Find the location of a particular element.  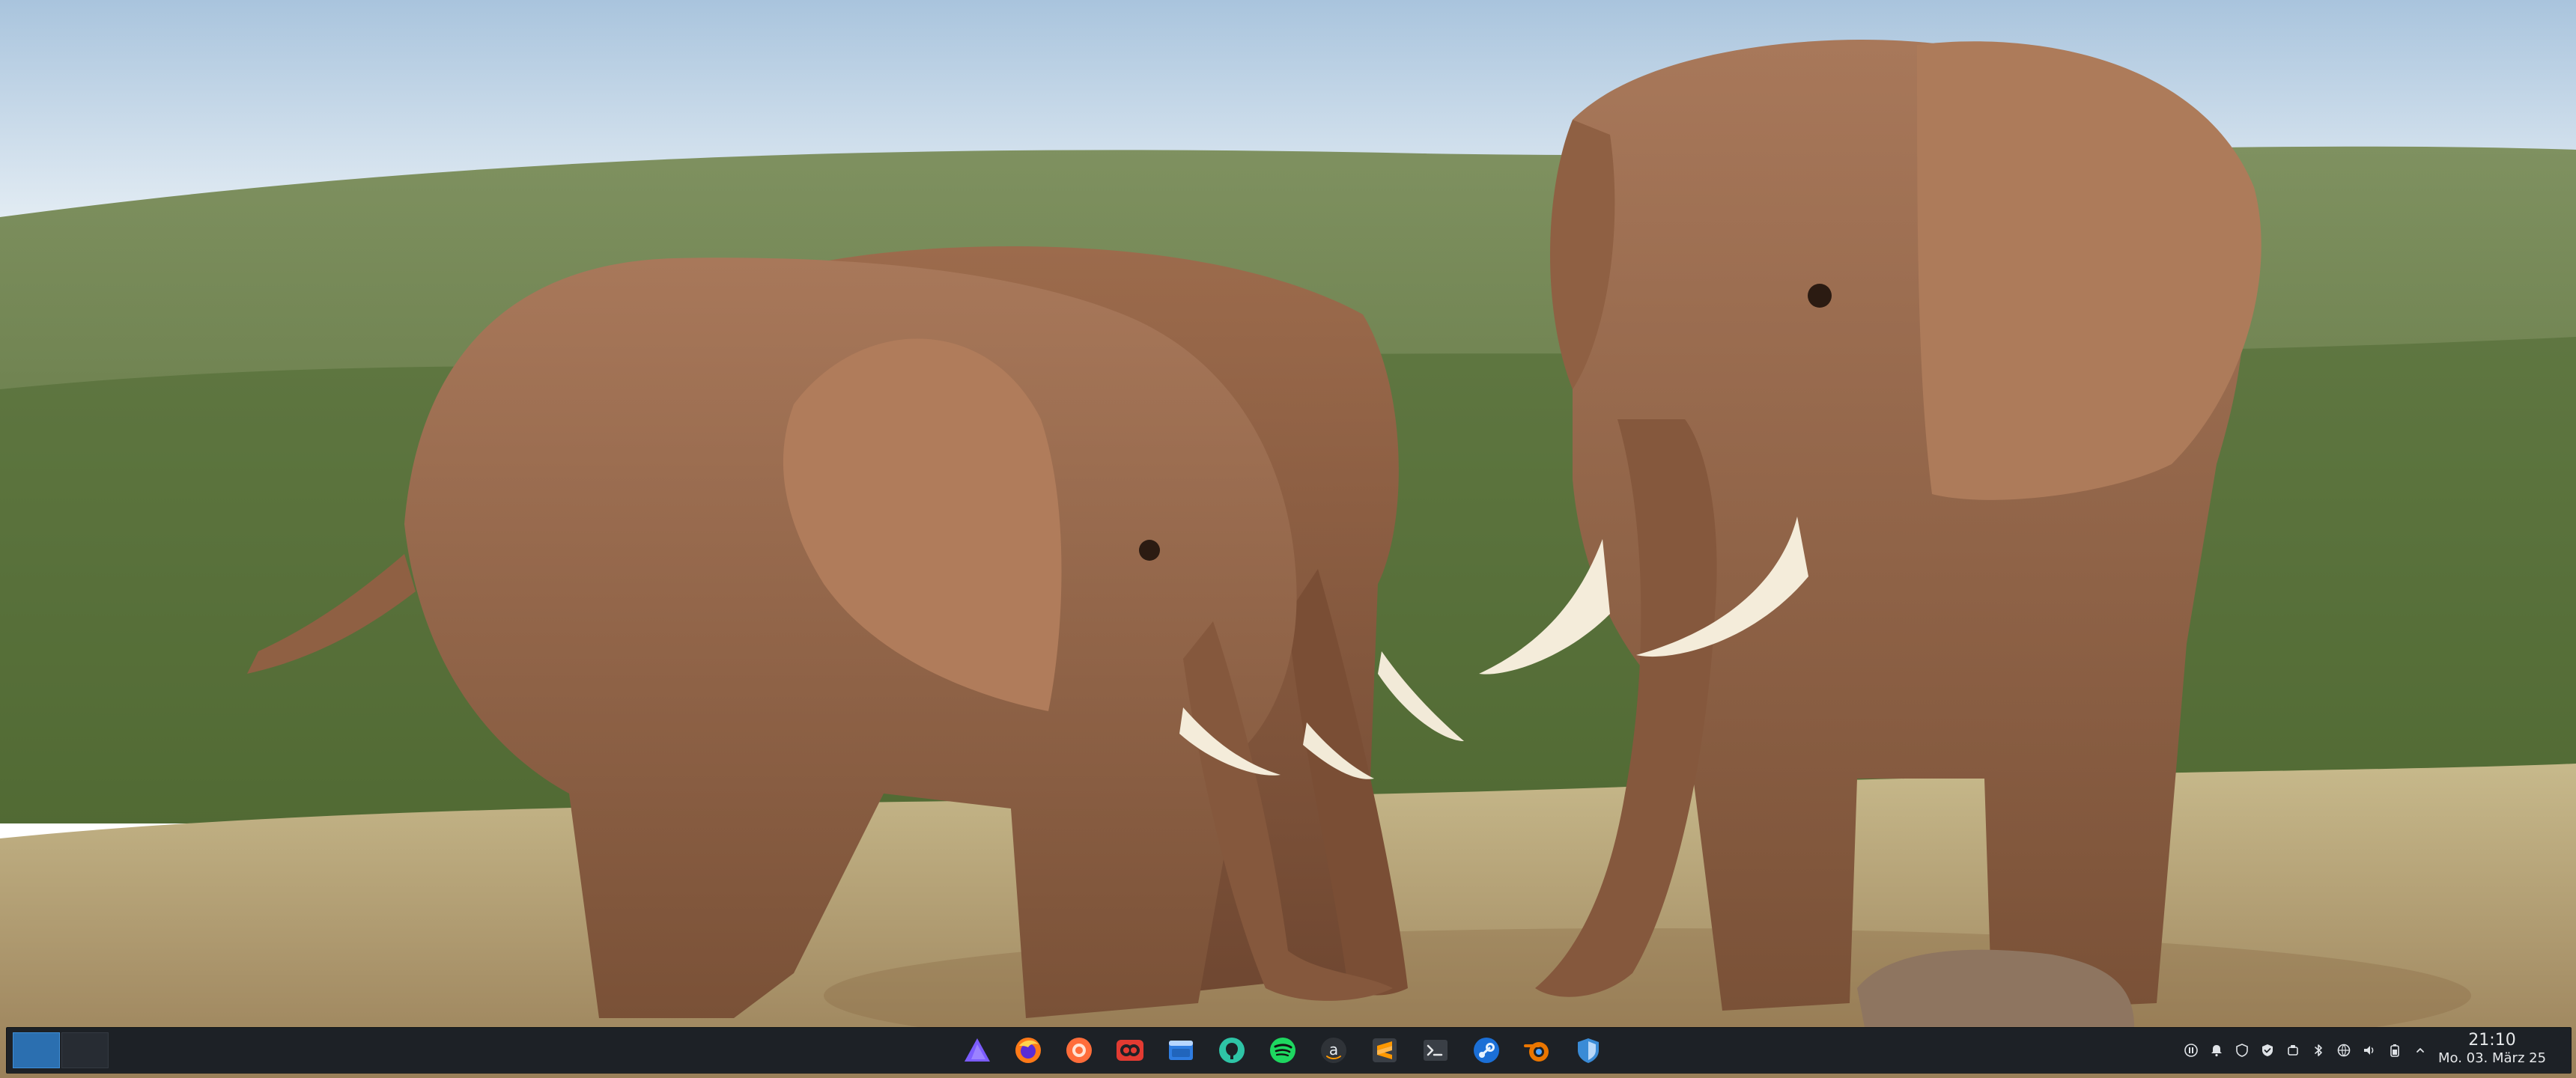

task-firefox is located at coordinates (1028, 1050).